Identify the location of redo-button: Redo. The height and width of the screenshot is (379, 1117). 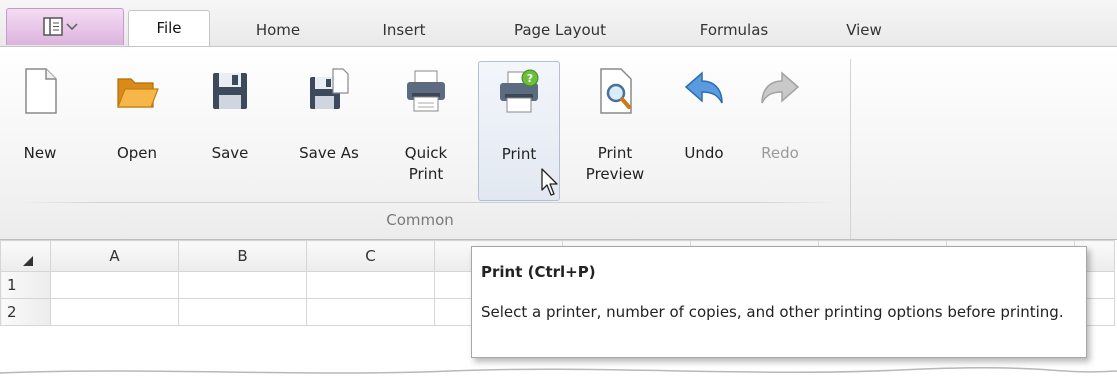
(780, 131).